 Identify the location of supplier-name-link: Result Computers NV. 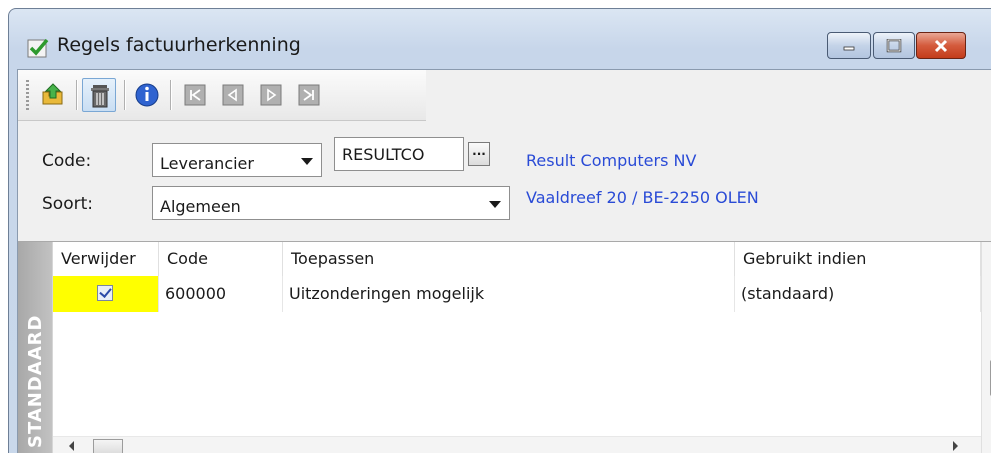
(611, 160).